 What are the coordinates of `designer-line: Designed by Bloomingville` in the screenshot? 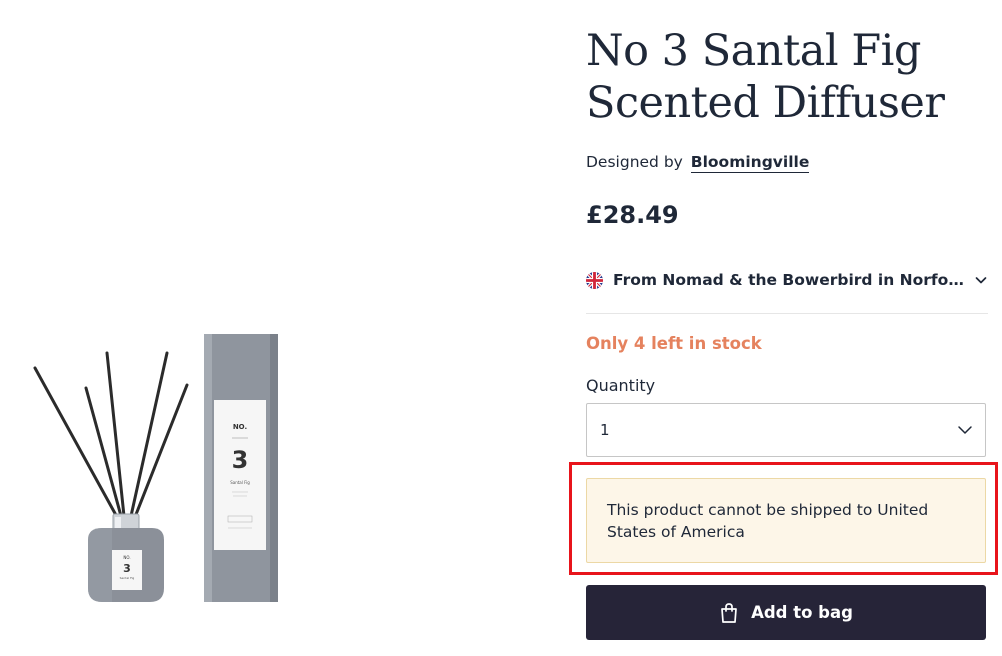 It's located at (698, 162).